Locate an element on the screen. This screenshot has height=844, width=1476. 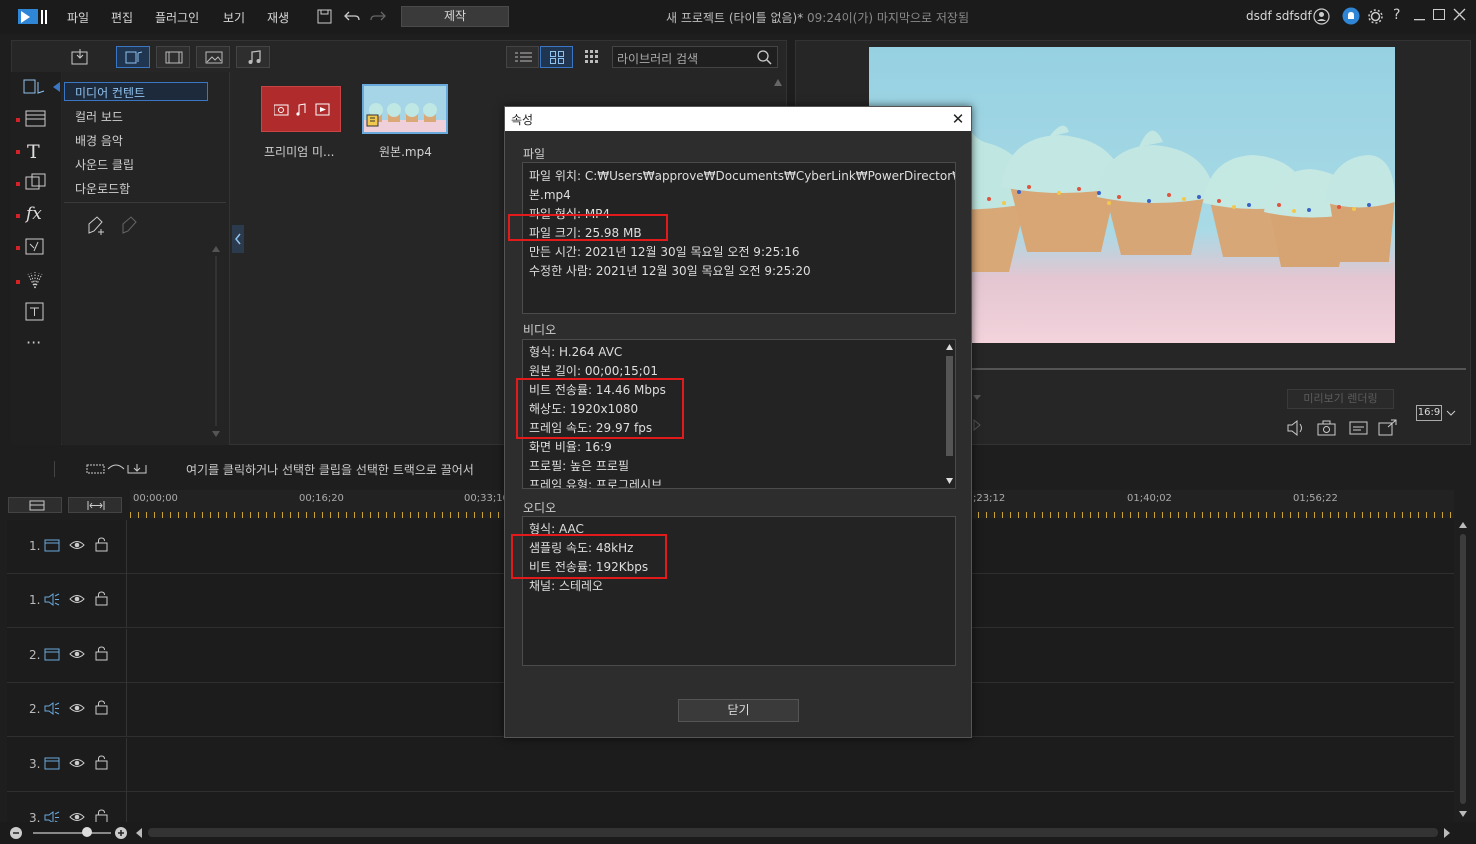
dialog-title-bar: 속성 ✕ is located at coordinates (738, 119).